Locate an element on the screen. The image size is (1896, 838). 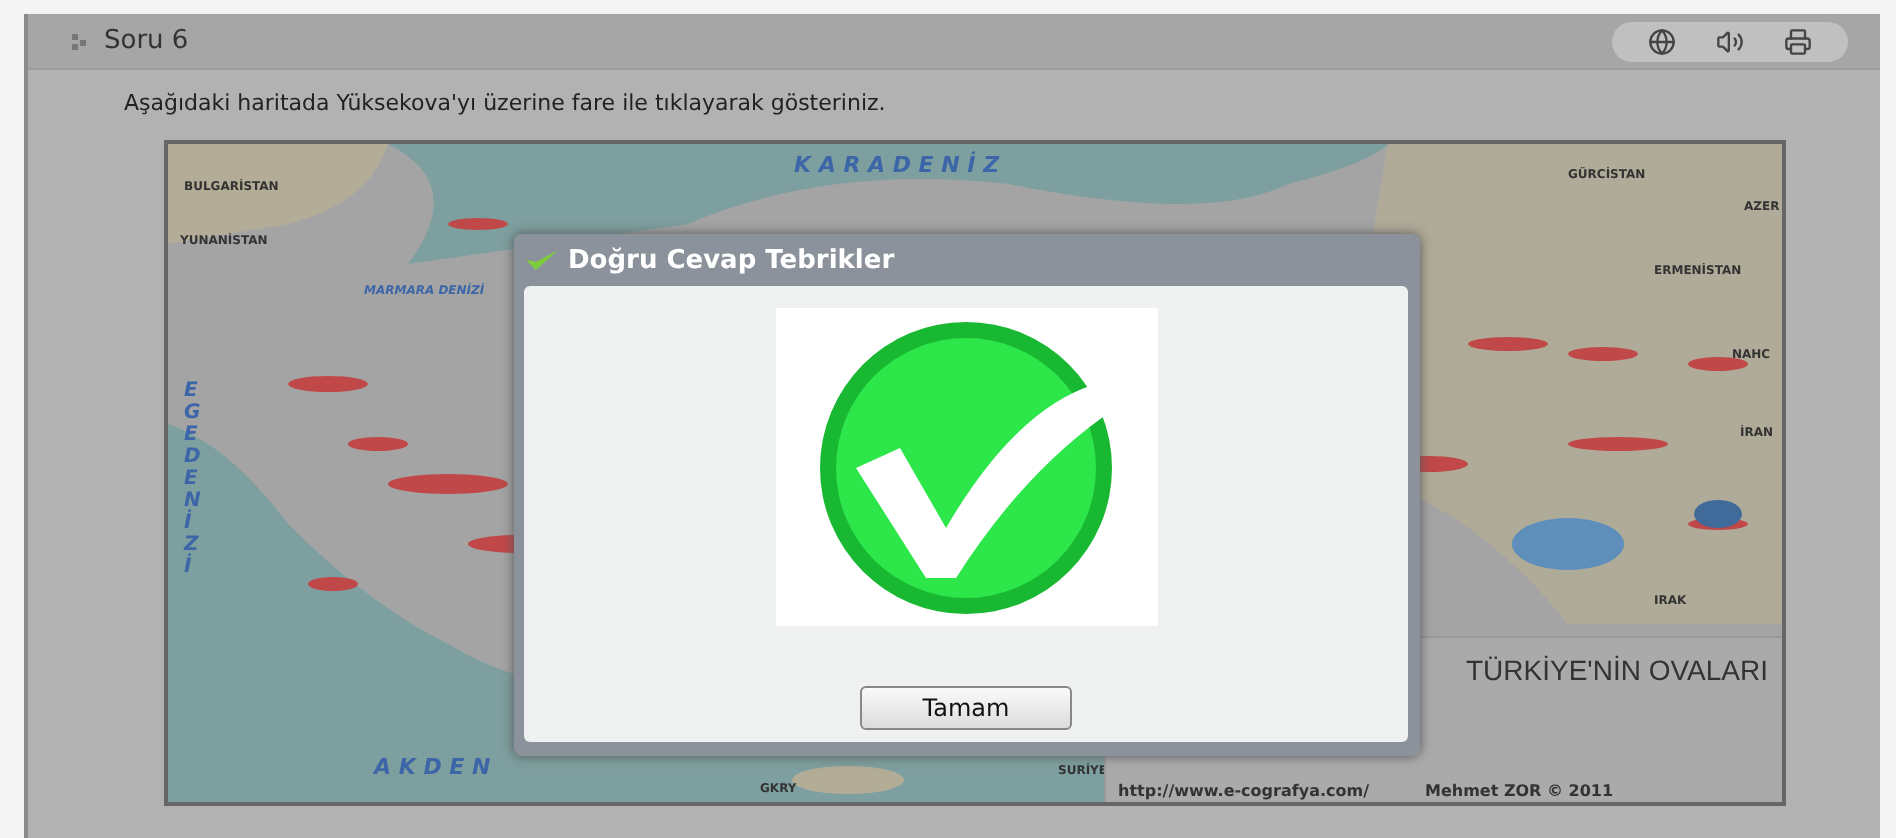
speaker-icon is located at coordinates (1730, 41).